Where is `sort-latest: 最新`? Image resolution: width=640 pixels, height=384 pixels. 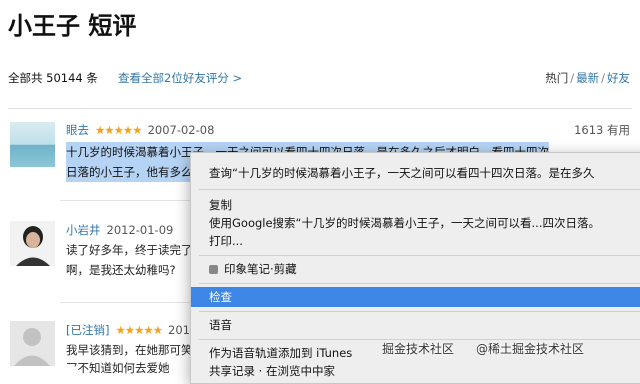 sort-latest: 最新 is located at coordinates (587, 78).